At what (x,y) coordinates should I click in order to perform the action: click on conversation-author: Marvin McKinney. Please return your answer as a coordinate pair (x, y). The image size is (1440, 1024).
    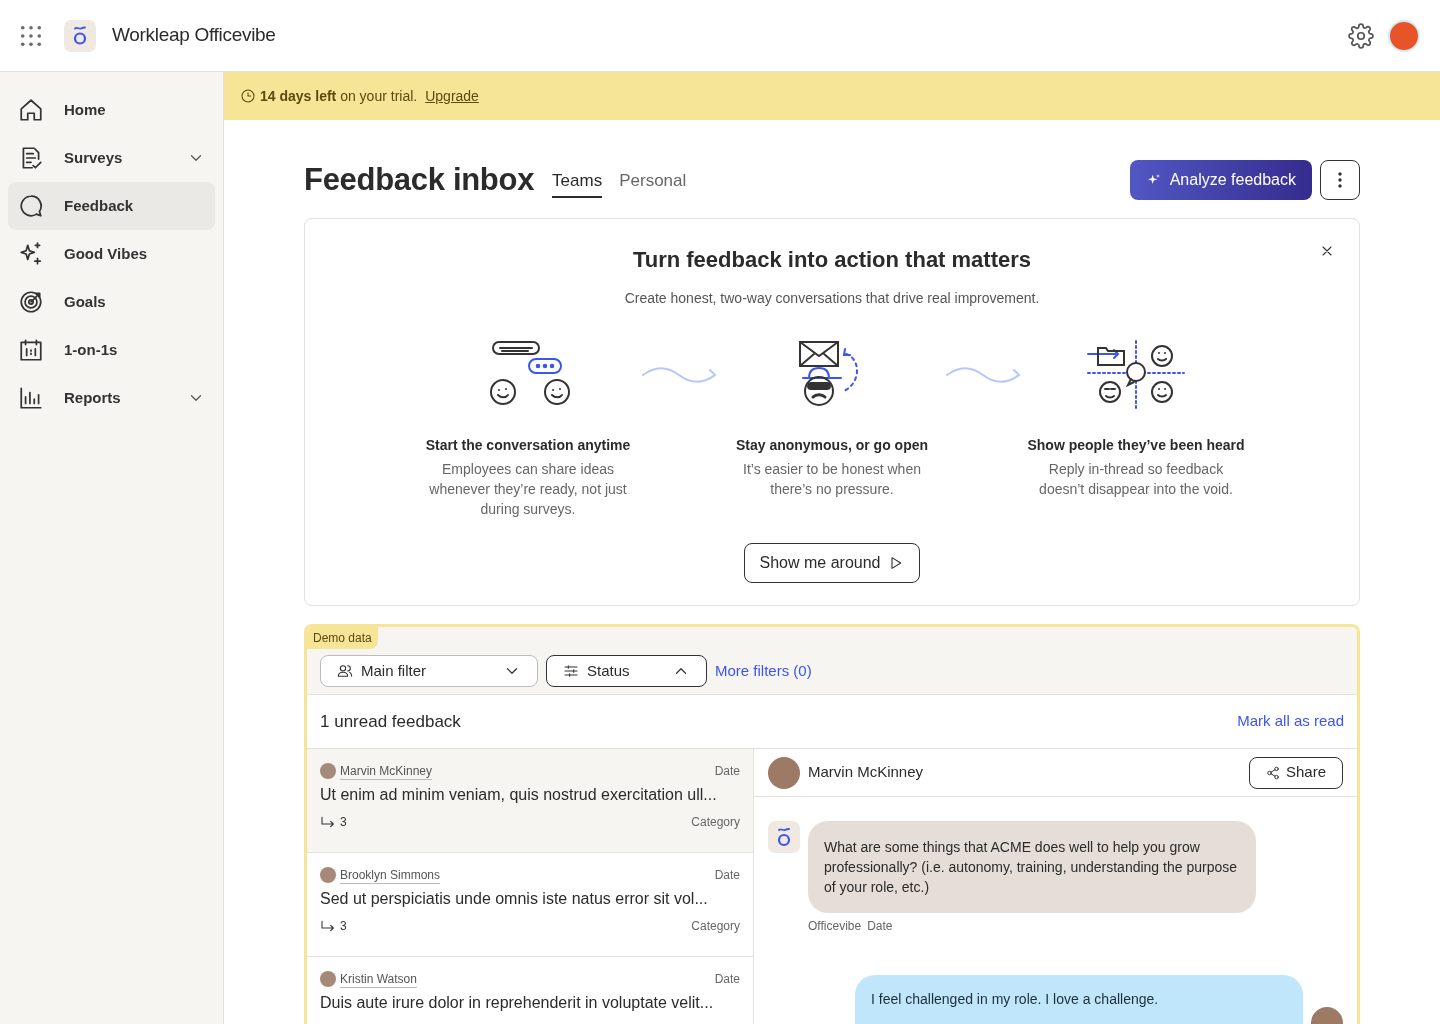
    Looking at the image, I should click on (866, 772).